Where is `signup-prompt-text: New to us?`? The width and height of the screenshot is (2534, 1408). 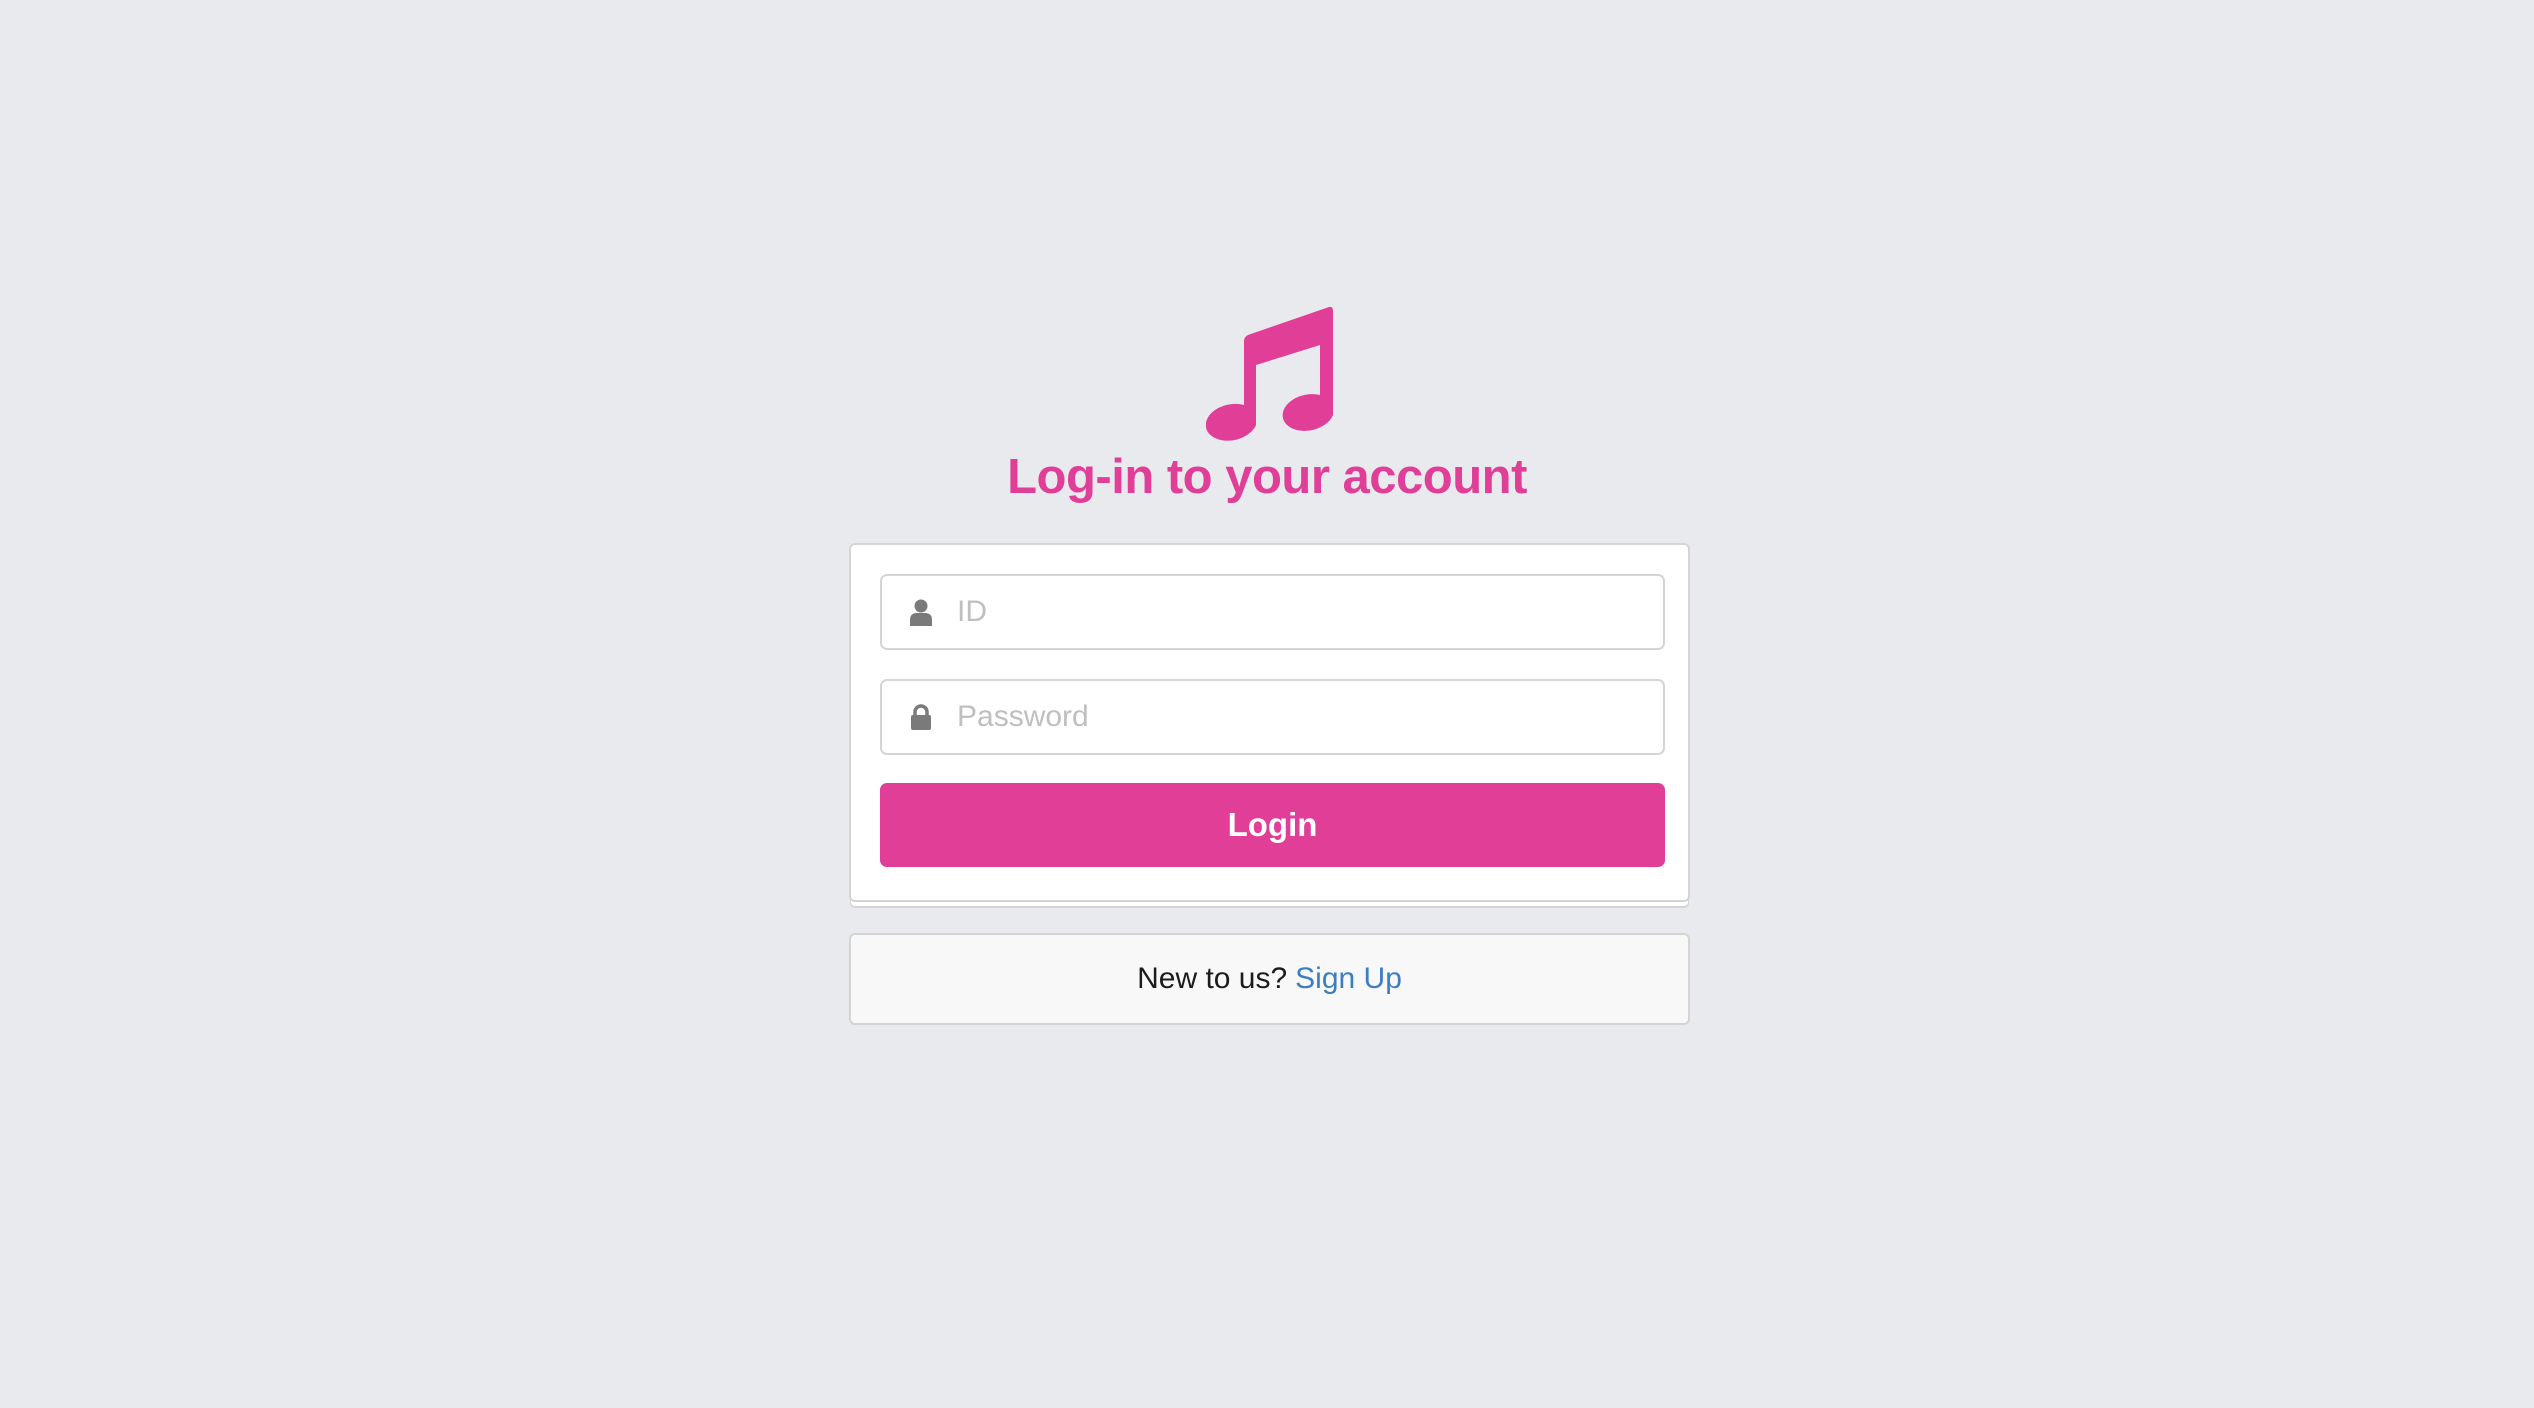 signup-prompt-text: New to us? is located at coordinates (1212, 978).